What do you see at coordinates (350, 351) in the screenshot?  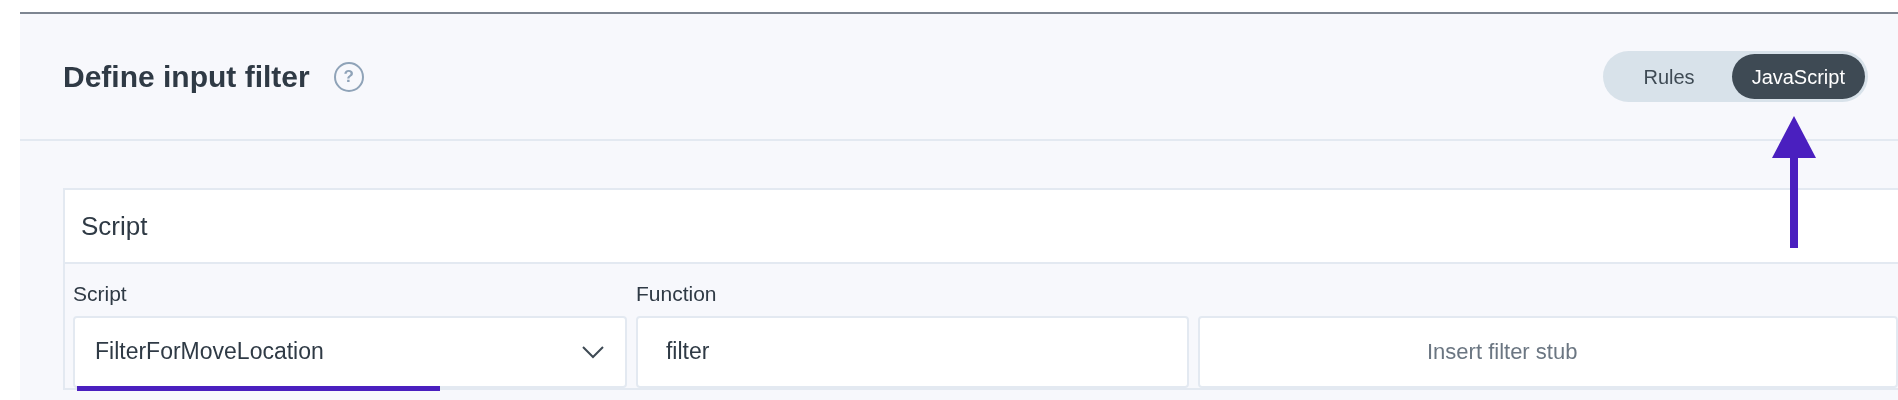 I see `script-dropdown: FilterForMoveLocation` at bounding box center [350, 351].